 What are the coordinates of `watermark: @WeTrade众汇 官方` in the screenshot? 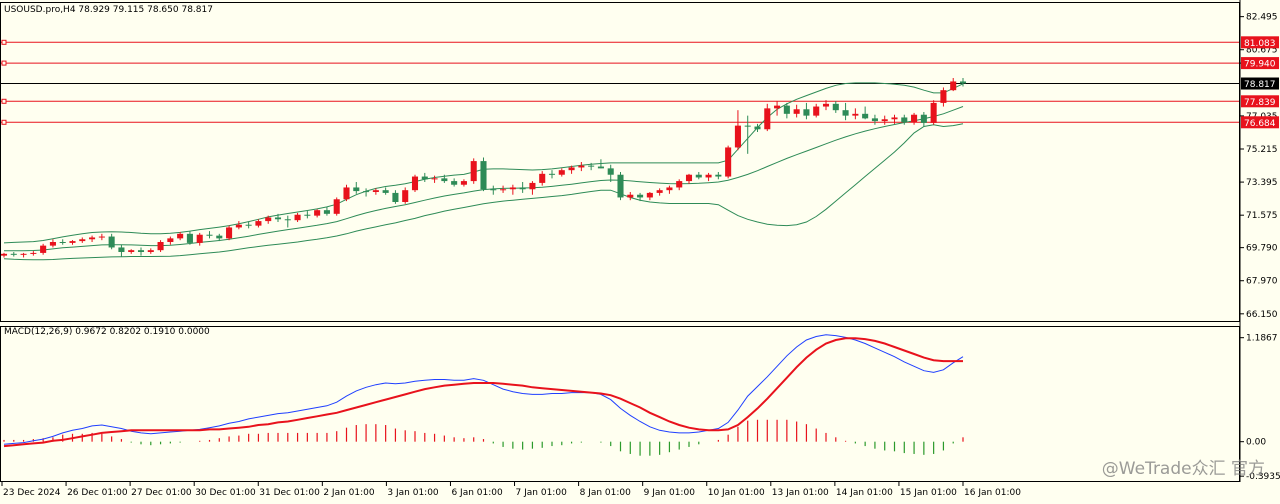 It's located at (1183, 469).